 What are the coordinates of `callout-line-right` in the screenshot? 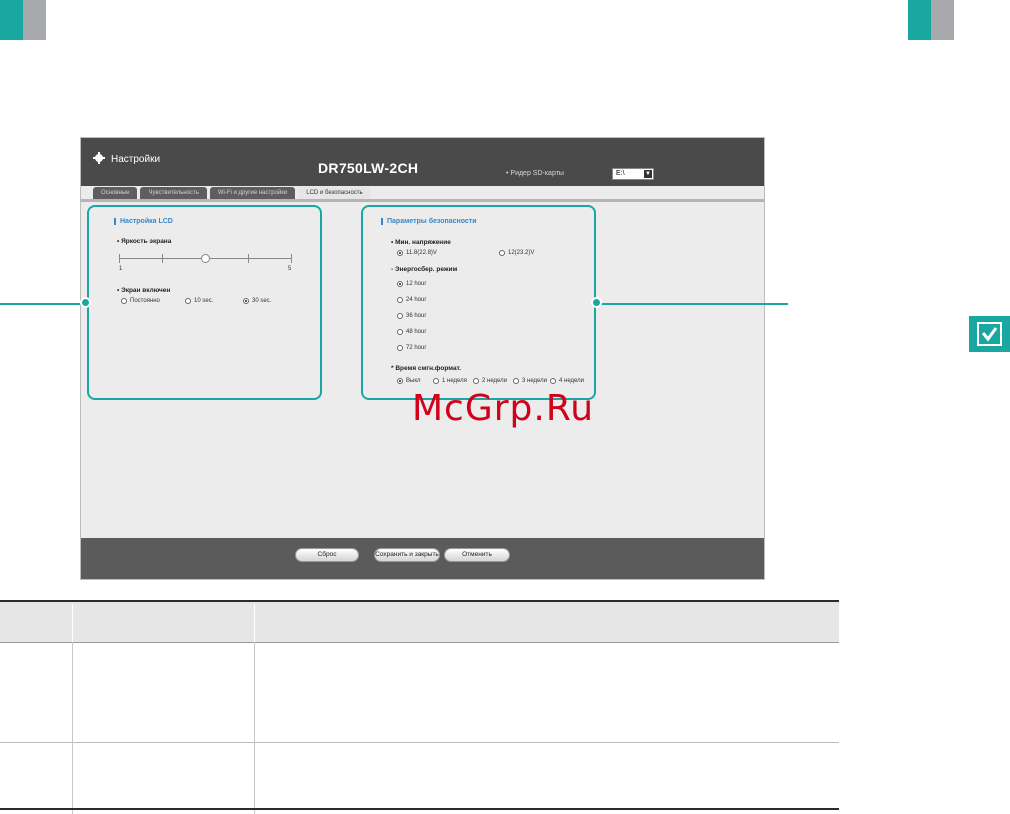 It's located at (693, 304).